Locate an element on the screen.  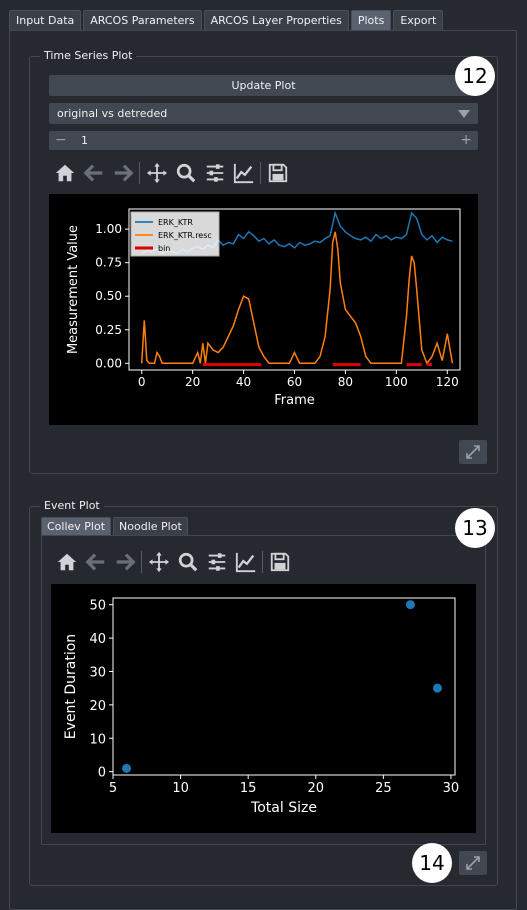
y-tick-label: 1.00 is located at coordinates (108, 229).